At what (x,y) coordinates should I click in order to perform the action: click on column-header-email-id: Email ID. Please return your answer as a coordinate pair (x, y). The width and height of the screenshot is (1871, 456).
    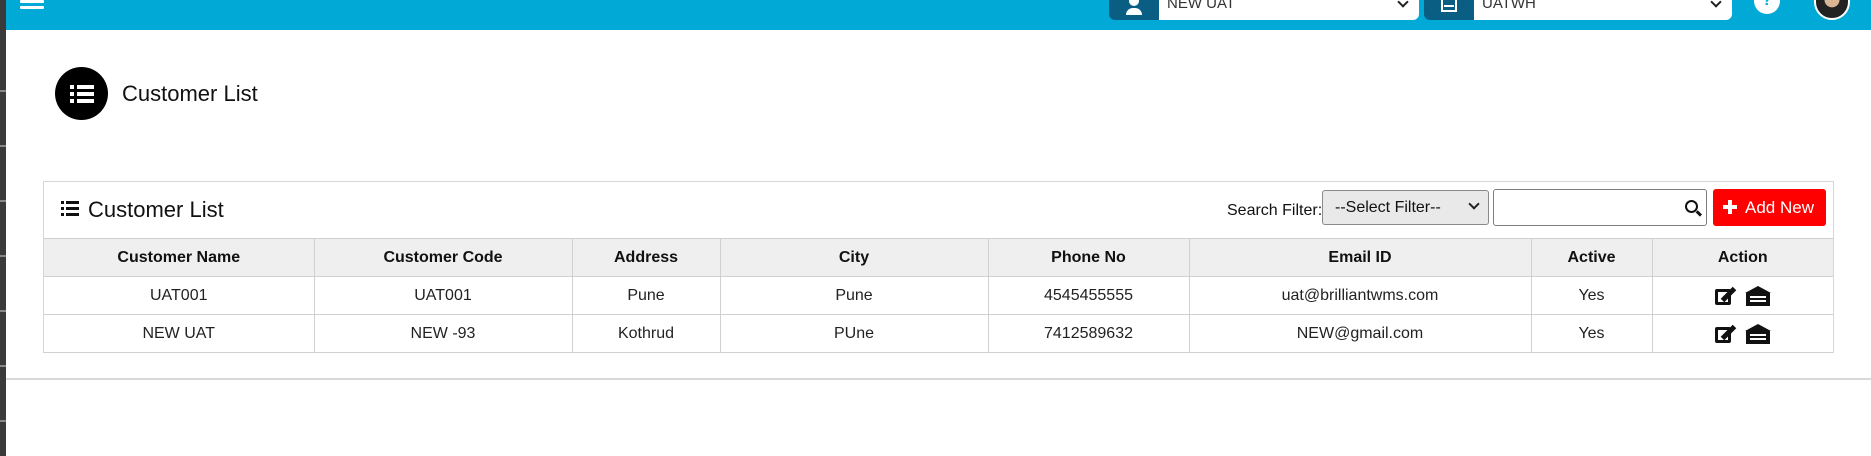
    Looking at the image, I should click on (1360, 257).